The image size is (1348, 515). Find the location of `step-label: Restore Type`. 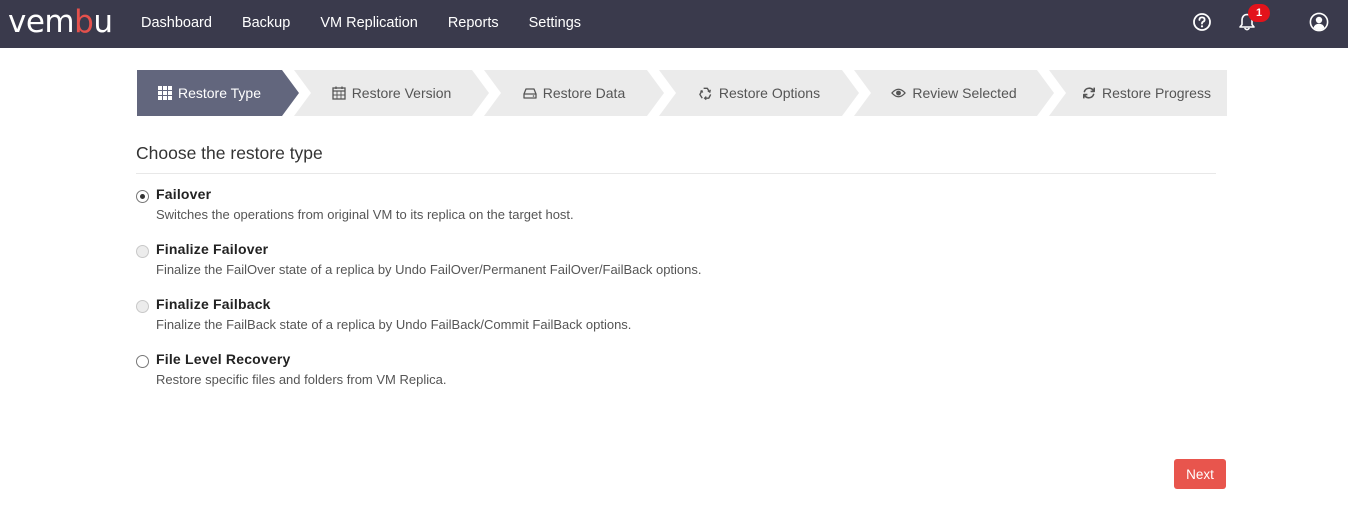

step-label: Restore Type is located at coordinates (219, 93).